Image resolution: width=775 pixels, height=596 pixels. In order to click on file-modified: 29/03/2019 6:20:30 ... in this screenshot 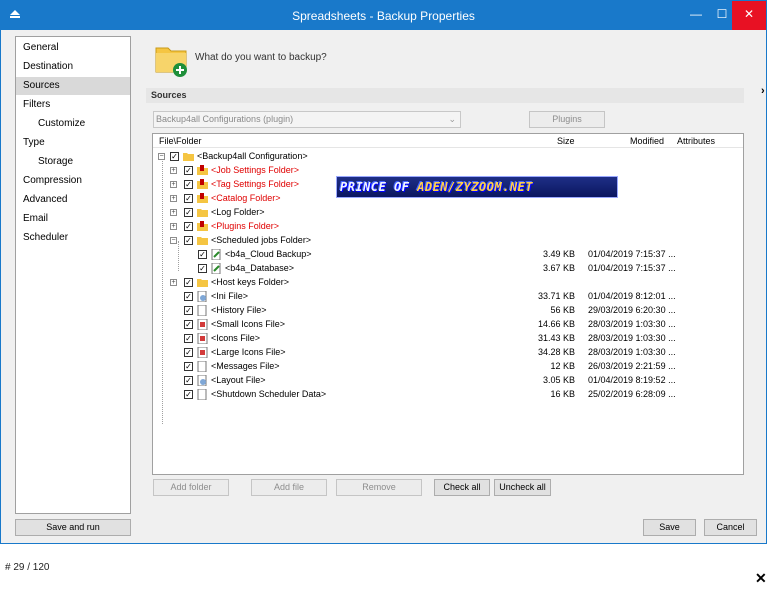, I will do `click(632, 310)`.